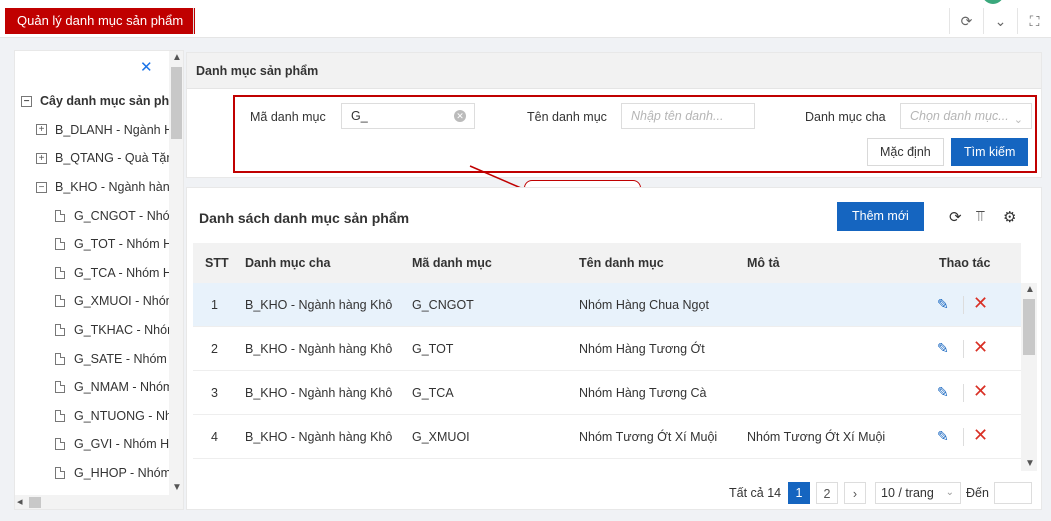 The height and width of the screenshot is (521, 1051). I want to click on page-2-button: 2, so click(827, 493).